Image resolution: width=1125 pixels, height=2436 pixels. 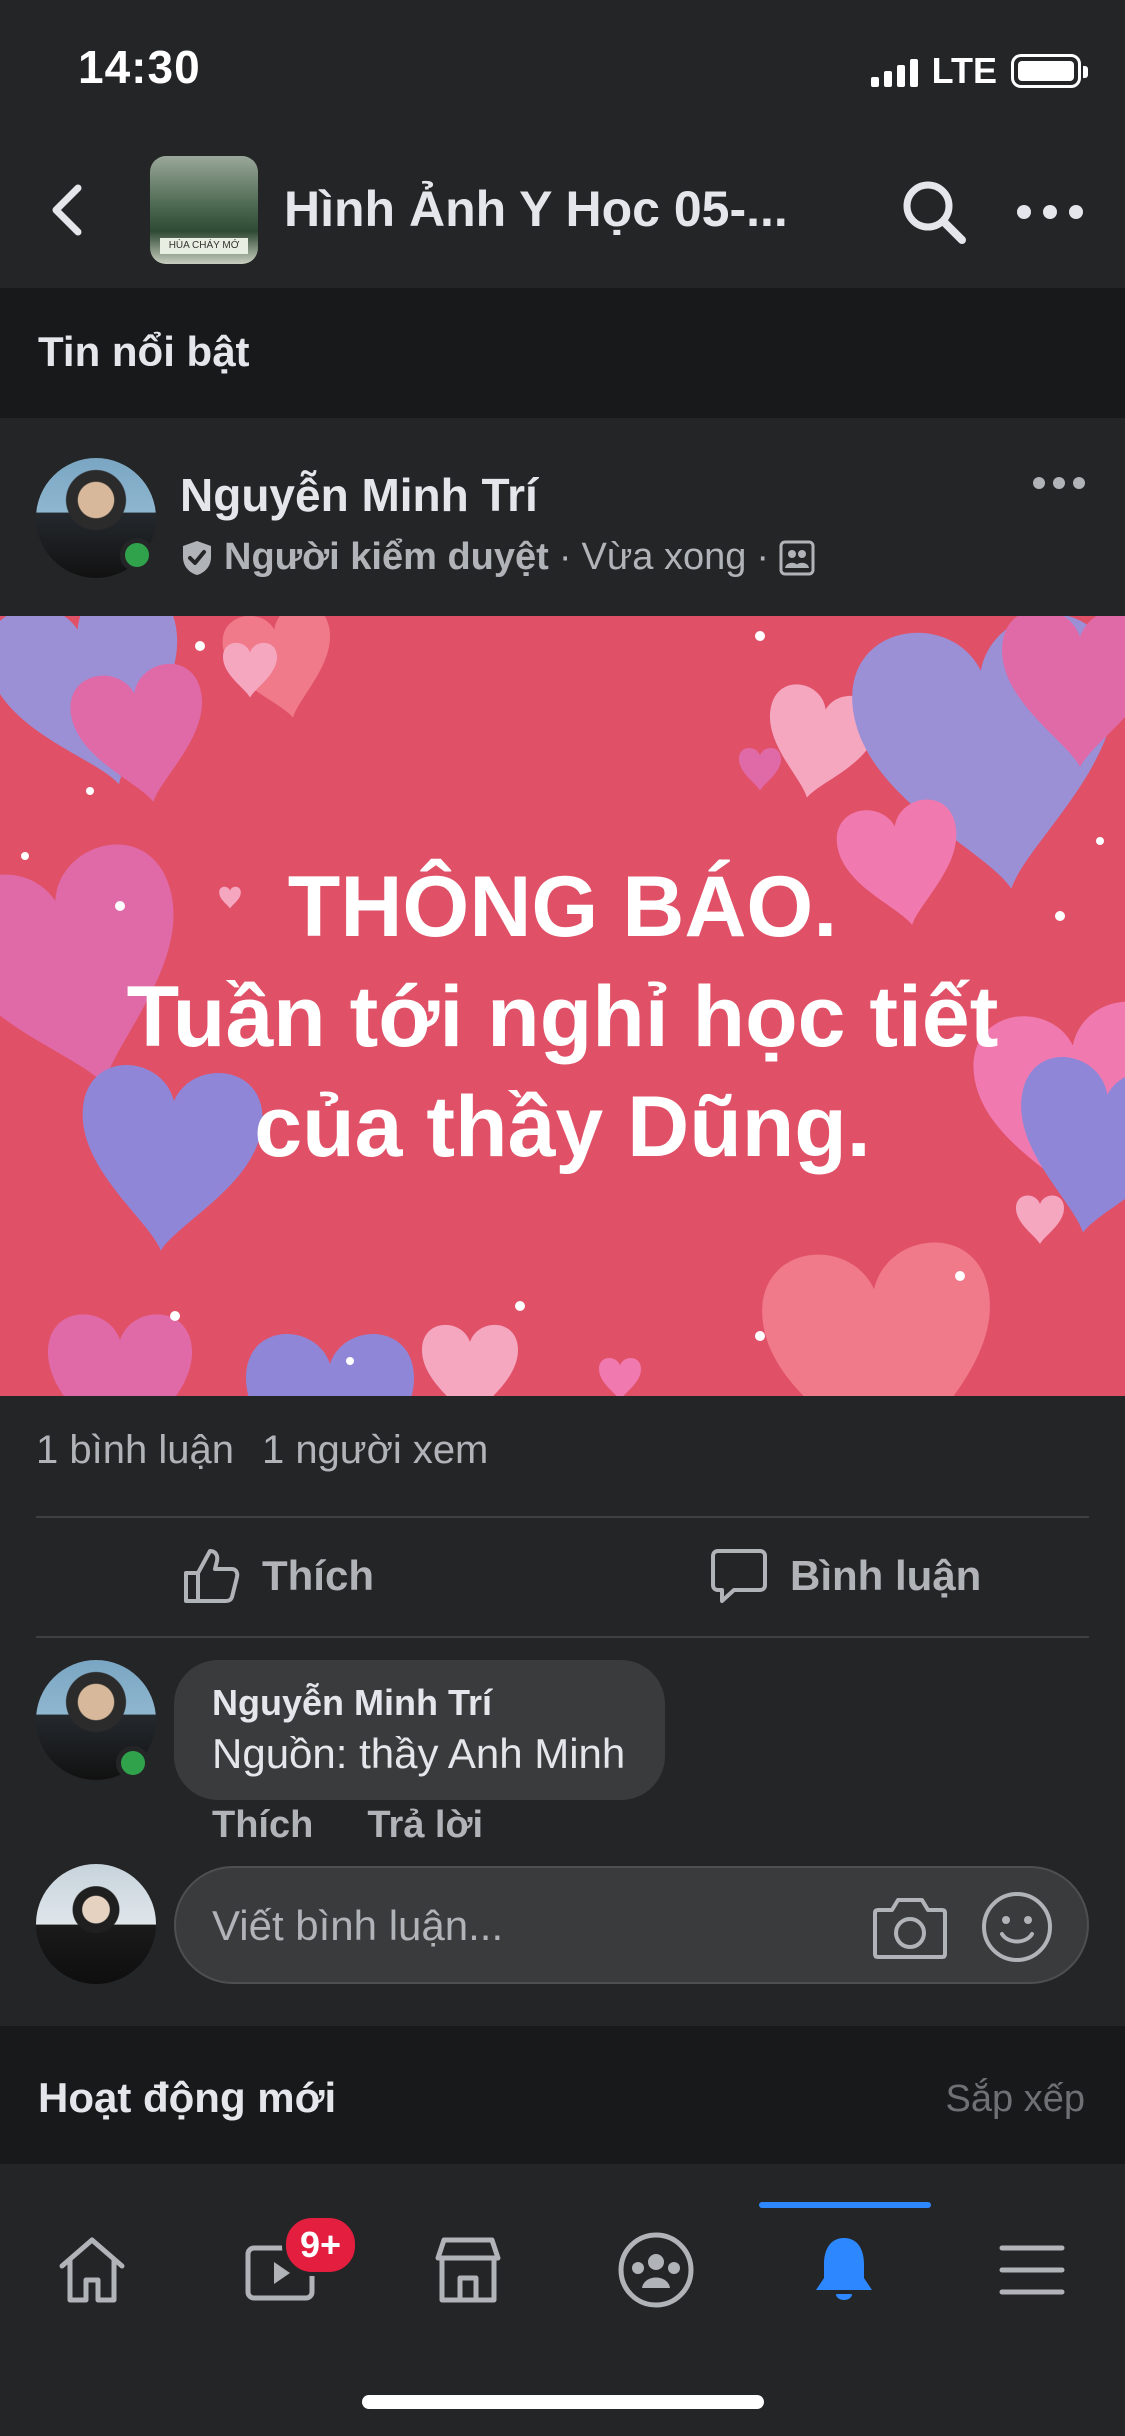 I want to click on menu-icon, so click(x=1032, y=2270).